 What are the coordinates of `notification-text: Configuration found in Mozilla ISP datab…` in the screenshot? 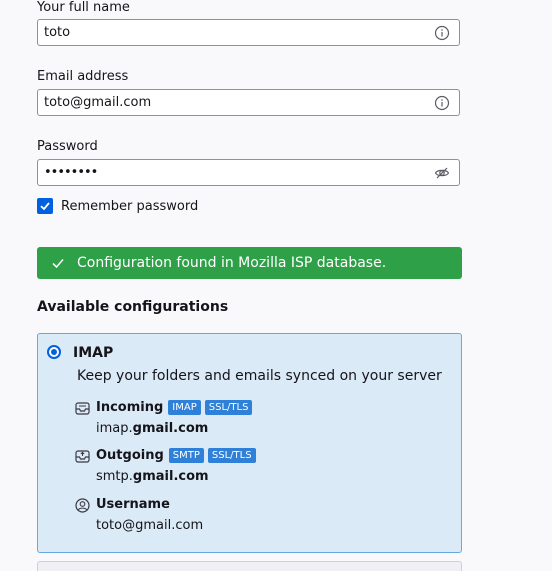 It's located at (232, 263).